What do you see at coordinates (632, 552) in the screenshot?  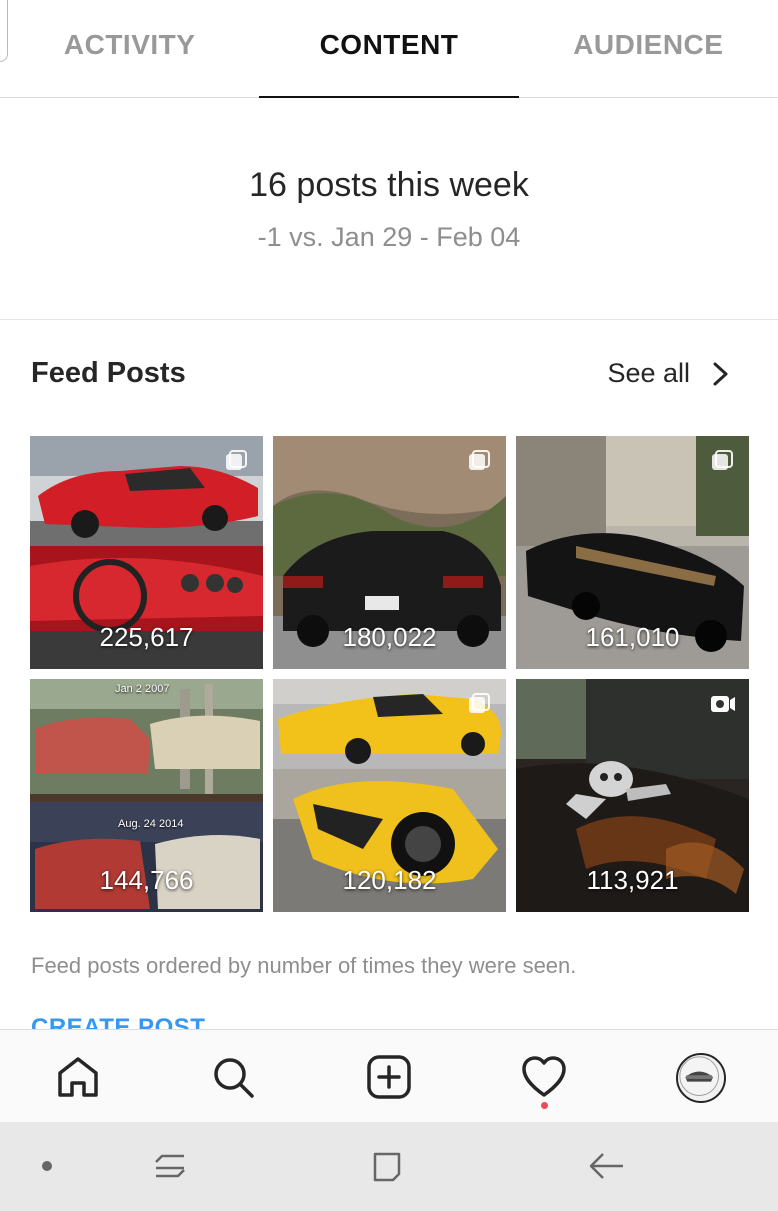 I see `feed-post-tile: 161,010` at bounding box center [632, 552].